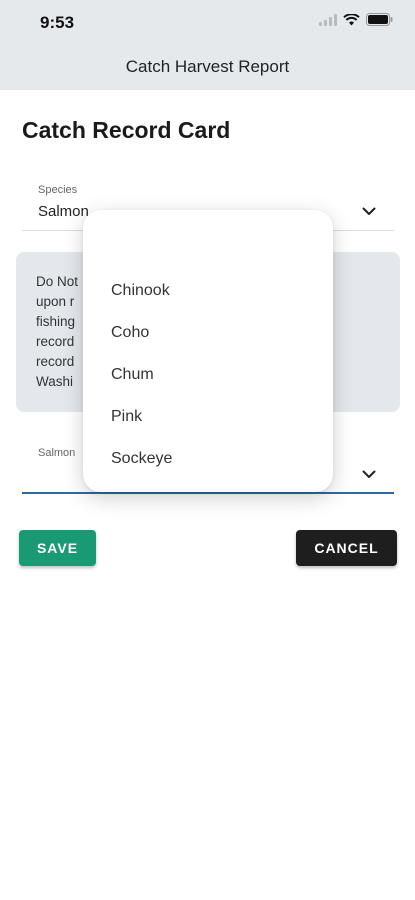 Image resolution: width=415 pixels, height=900 pixels. Describe the element at coordinates (140, 291) in the screenshot. I see `dropdown-option-chinook: Chinook` at that location.